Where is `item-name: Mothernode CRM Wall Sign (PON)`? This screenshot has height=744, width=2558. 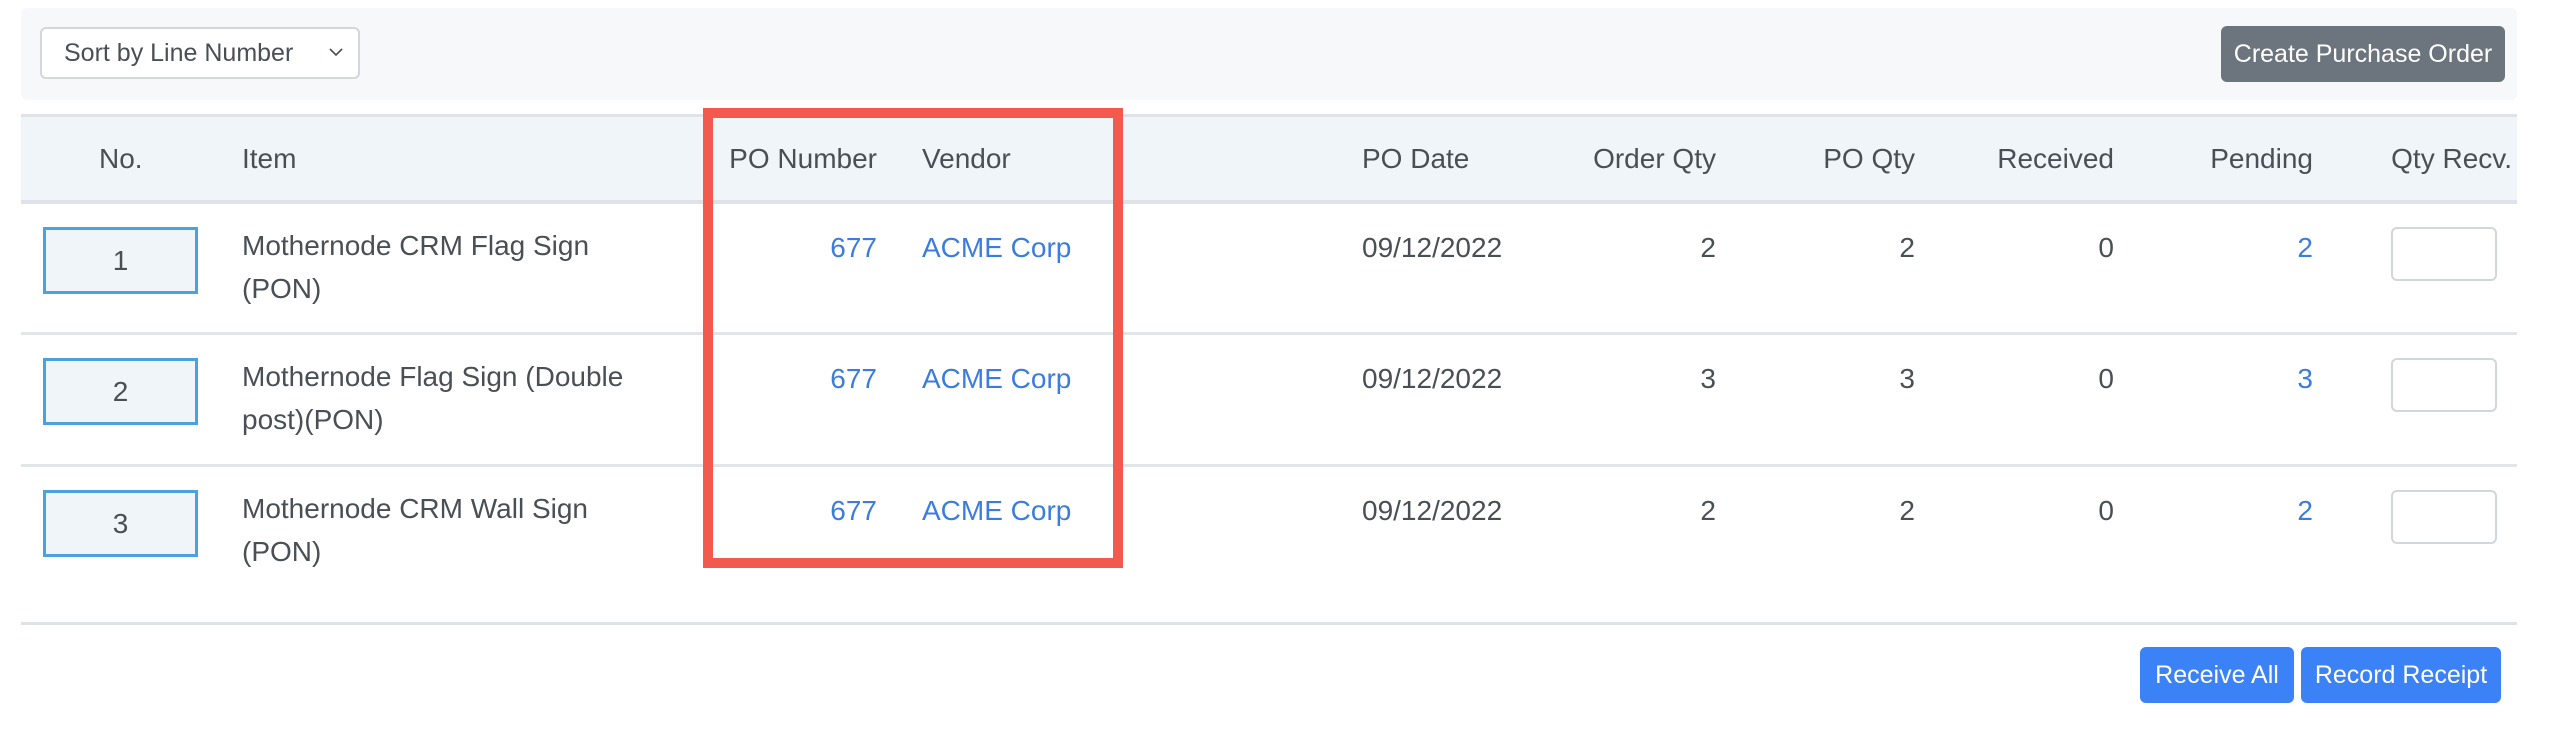
item-name: Mothernode CRM Wall Sign (PON) is located at coordinates (415, 530).